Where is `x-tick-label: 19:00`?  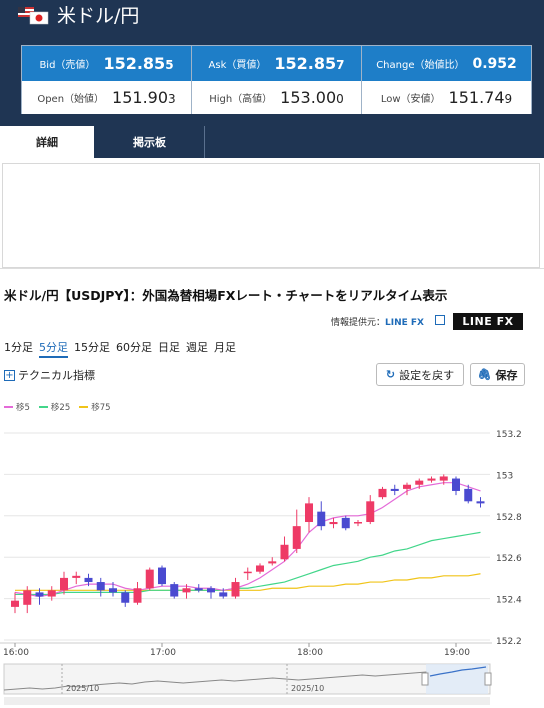 x-tick-label: 19:00 is located at coordinates (457, 653).